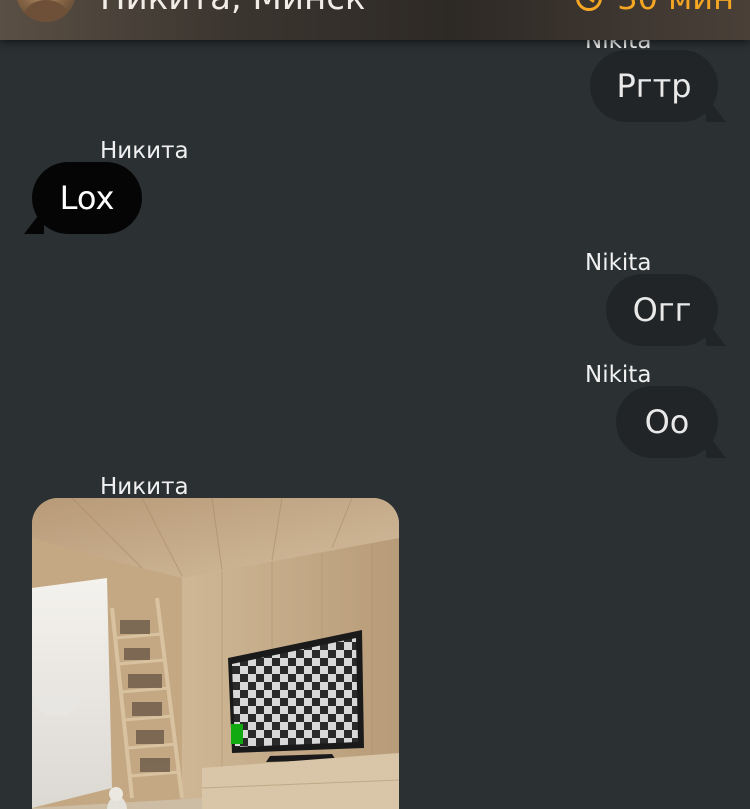 The image size is (750, 809). What do you see at coordinates (375, 20) in the screenshot?
I see `chat-header: Никита, Минск 30 мин` at bounding box center [375, 20].